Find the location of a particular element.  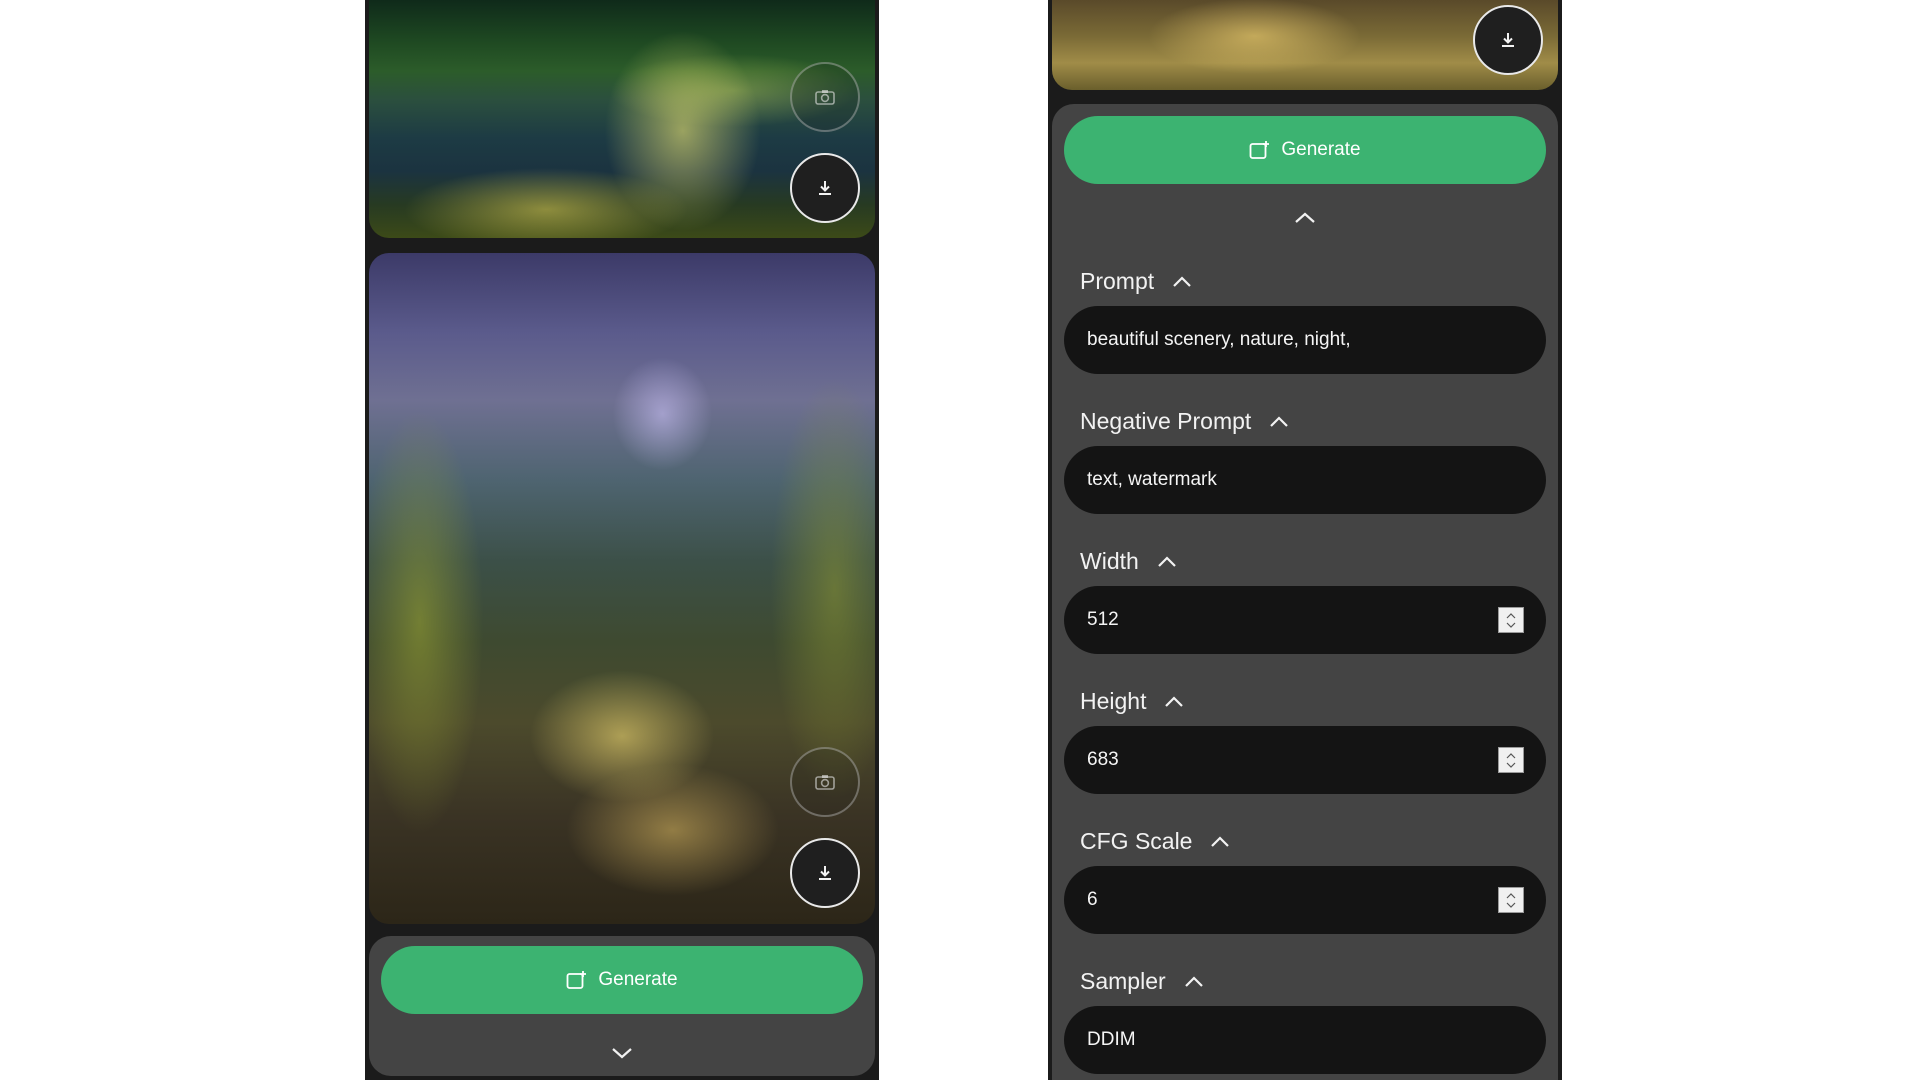

height-label-text: Height is located at coordinates (1113, 701).